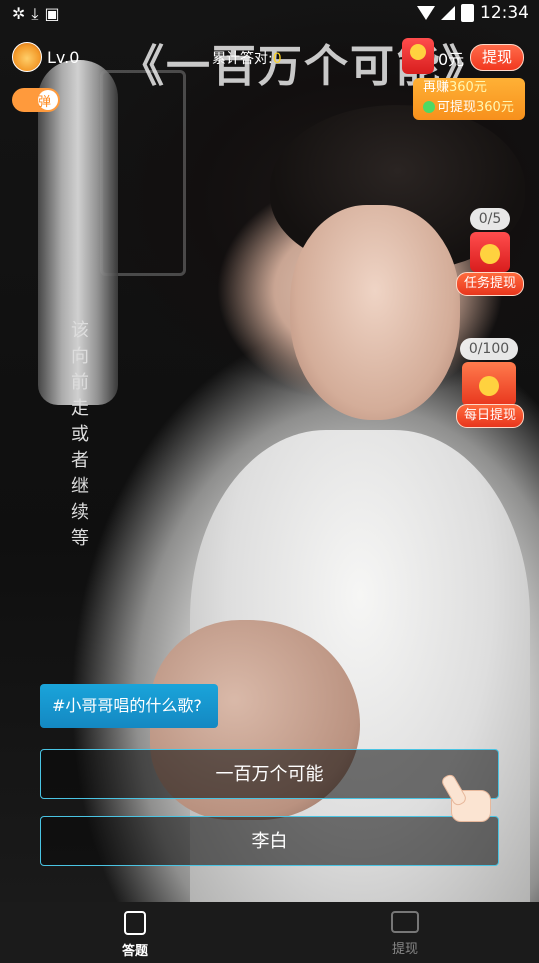 Image resolution: width=539 pixels, height=963 pixels. What do you see at coordinates (135, 923) in the screenshot?
I see `quiz-icon` at bounding box center [135, 923].